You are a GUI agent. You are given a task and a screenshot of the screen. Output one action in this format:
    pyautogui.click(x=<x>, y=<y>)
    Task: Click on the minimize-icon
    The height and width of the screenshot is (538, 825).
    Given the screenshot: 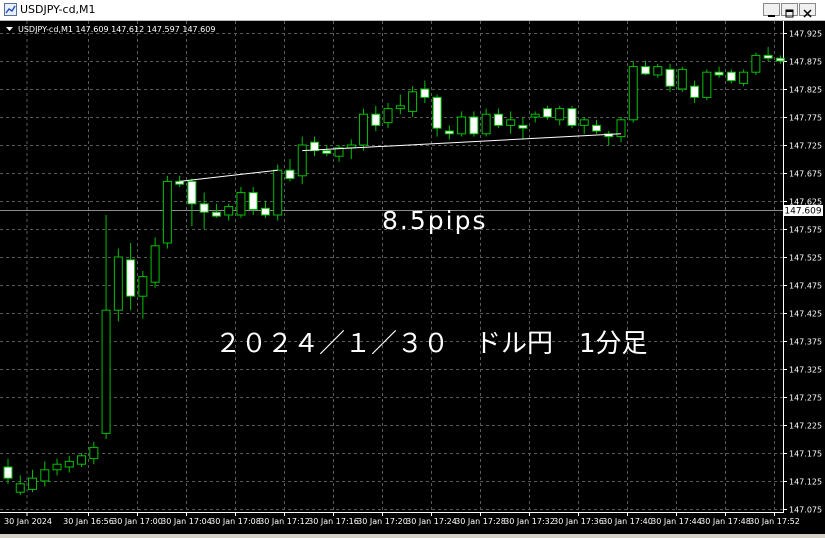 What is the action you would take?
    pyautogui.click(x=771, y=16)
    